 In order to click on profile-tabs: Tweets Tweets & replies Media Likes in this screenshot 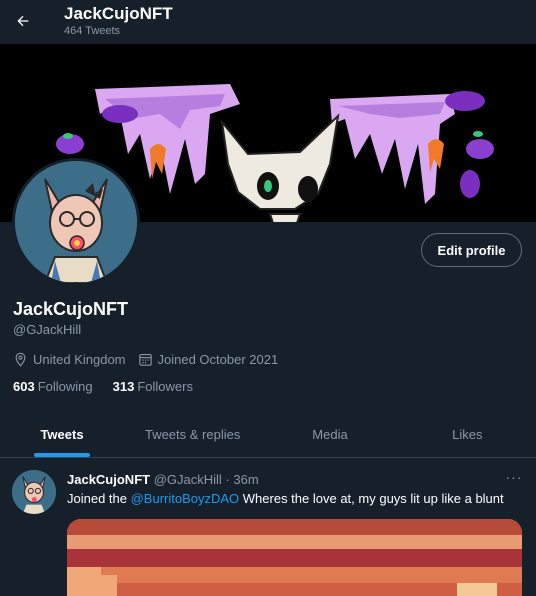, I will do `click(268, 435)`.